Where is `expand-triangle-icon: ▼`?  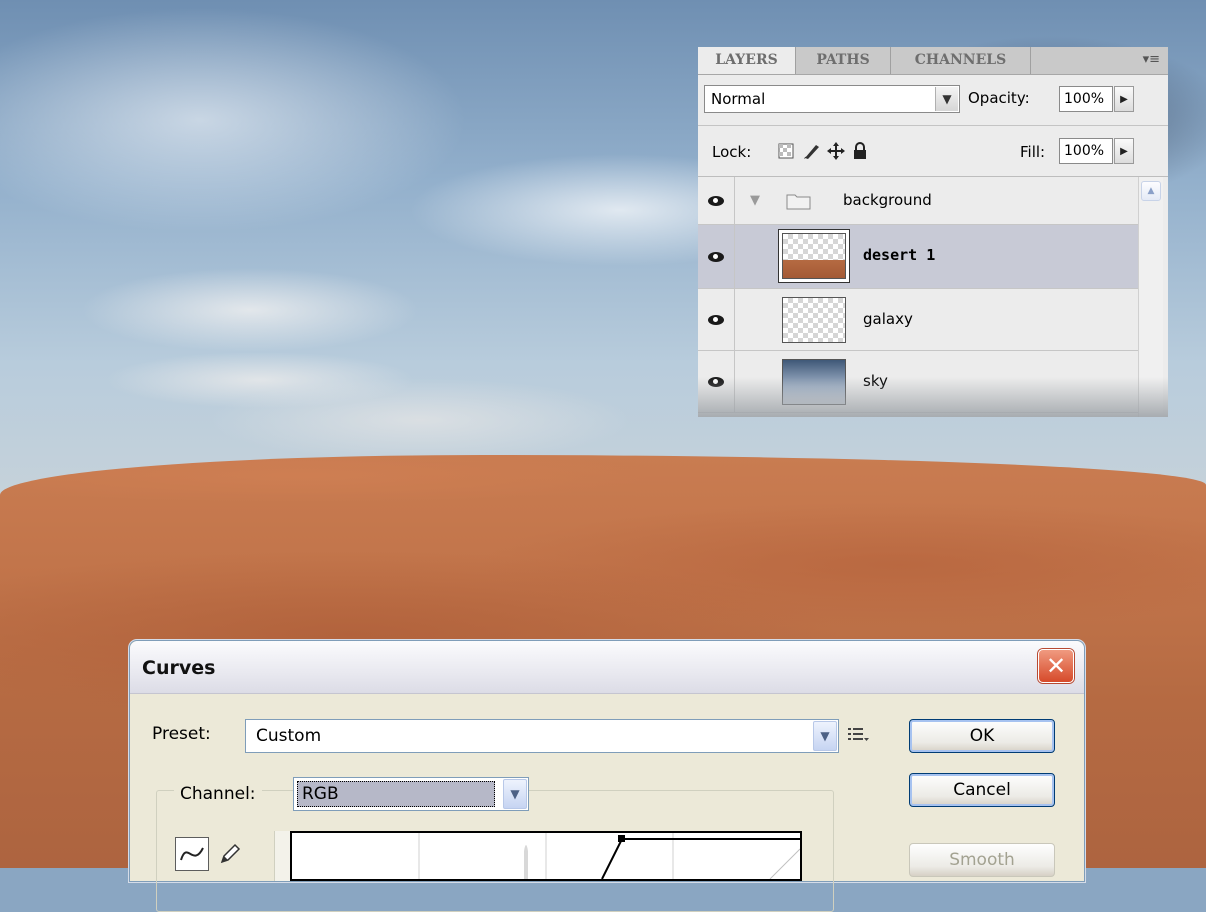 expand-triangle-icon: ▼ is located at coordinates (755, 200).